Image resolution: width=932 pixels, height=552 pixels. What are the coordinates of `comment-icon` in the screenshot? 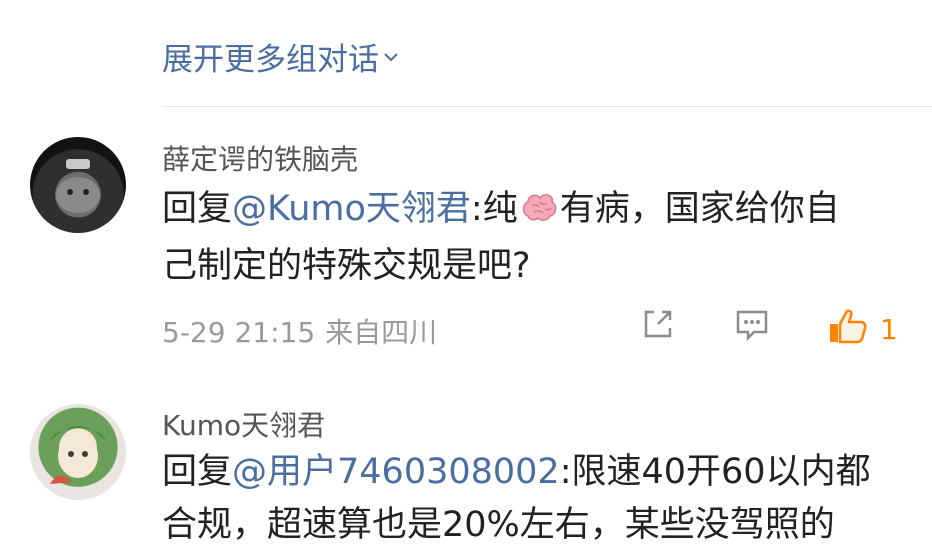 It's located at (752, 326).